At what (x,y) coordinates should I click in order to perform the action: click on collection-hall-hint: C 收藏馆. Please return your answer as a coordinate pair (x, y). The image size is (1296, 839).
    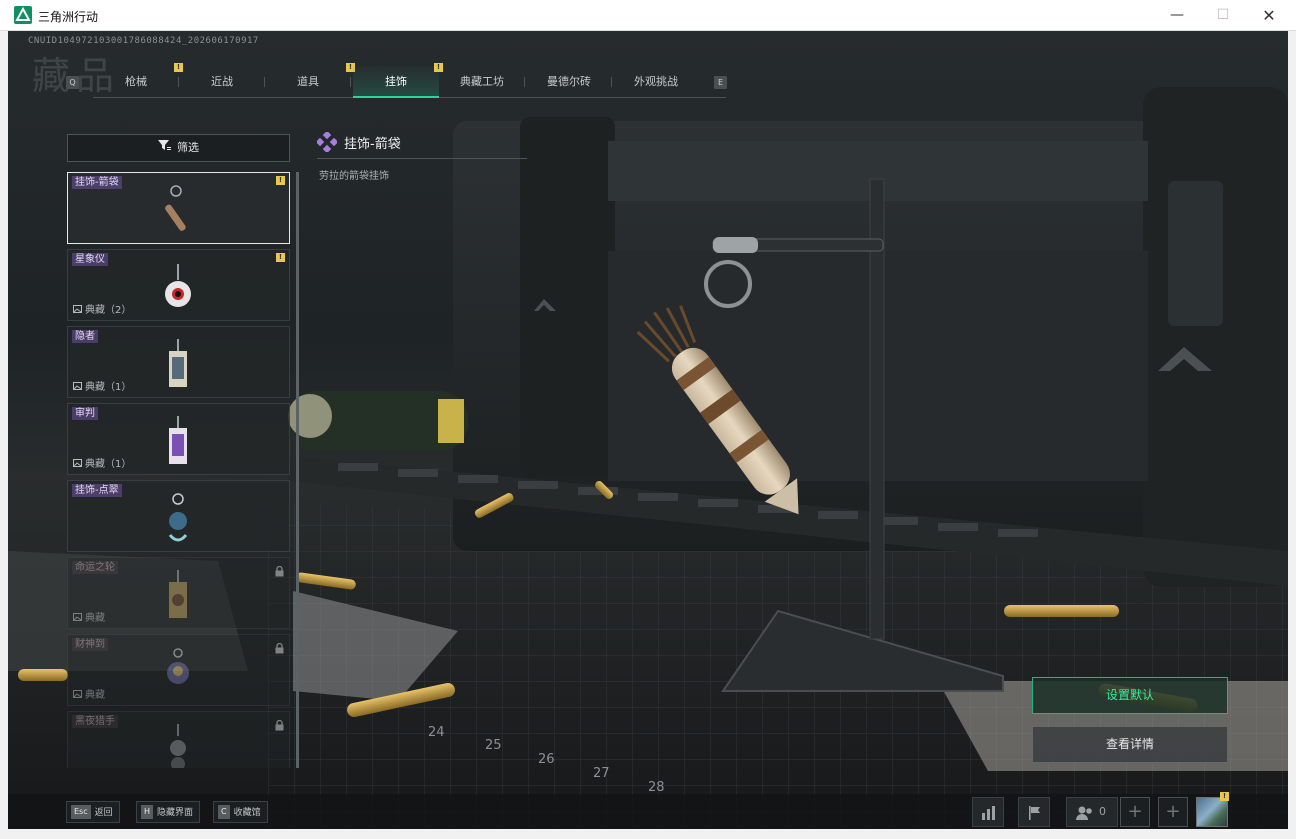
    Looking at the image, I should click on (240, 812).